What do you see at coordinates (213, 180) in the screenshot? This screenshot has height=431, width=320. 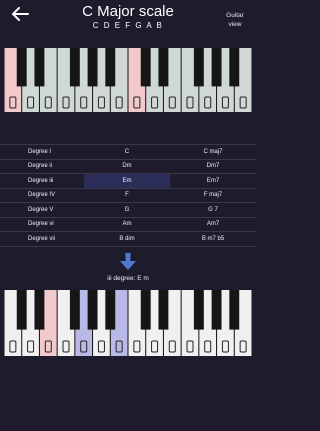 I see `seventh-cell: Em7` at bounding box center [213, 180].